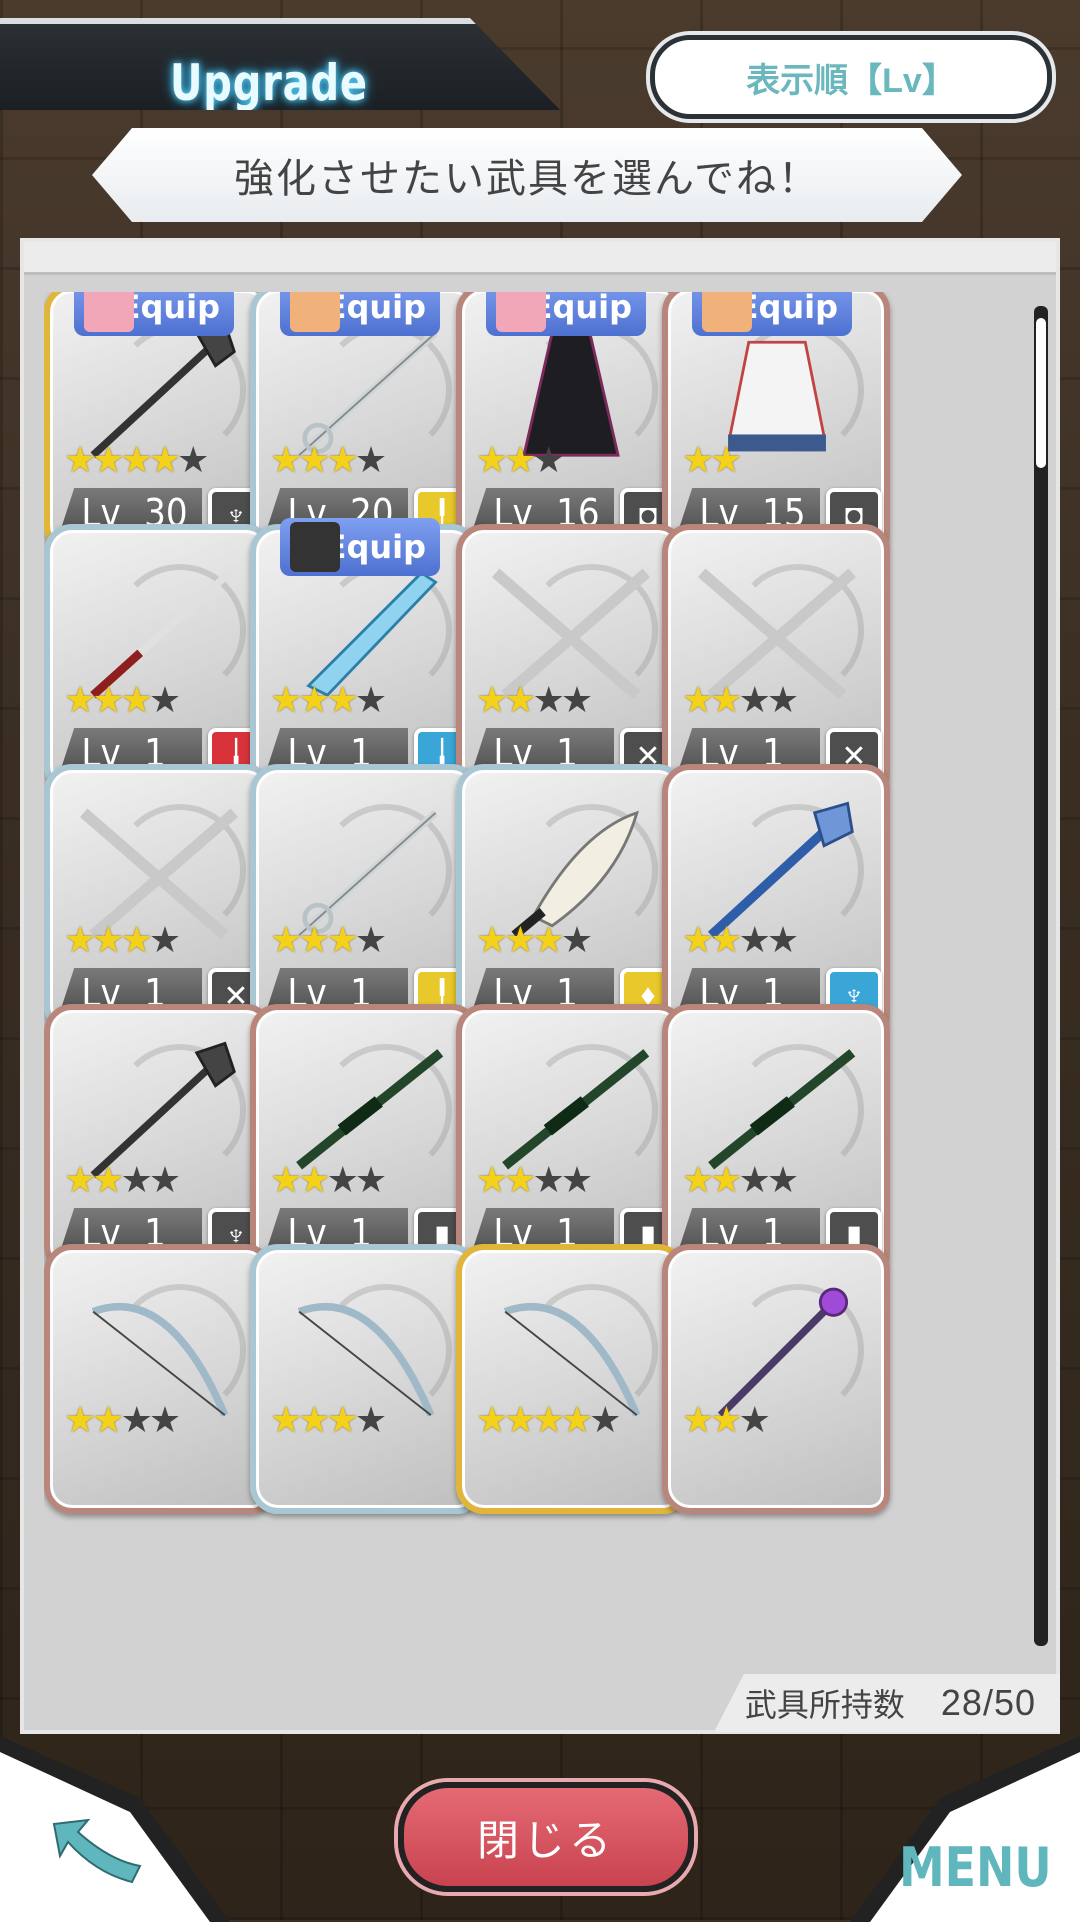 The width and height of the screenshot is (1080, 1922). Describe the element at coordinates (570, 423) in the screenshot. I see `equipment-card: ★★★ Lv 16 ◘ Equip` at that location.